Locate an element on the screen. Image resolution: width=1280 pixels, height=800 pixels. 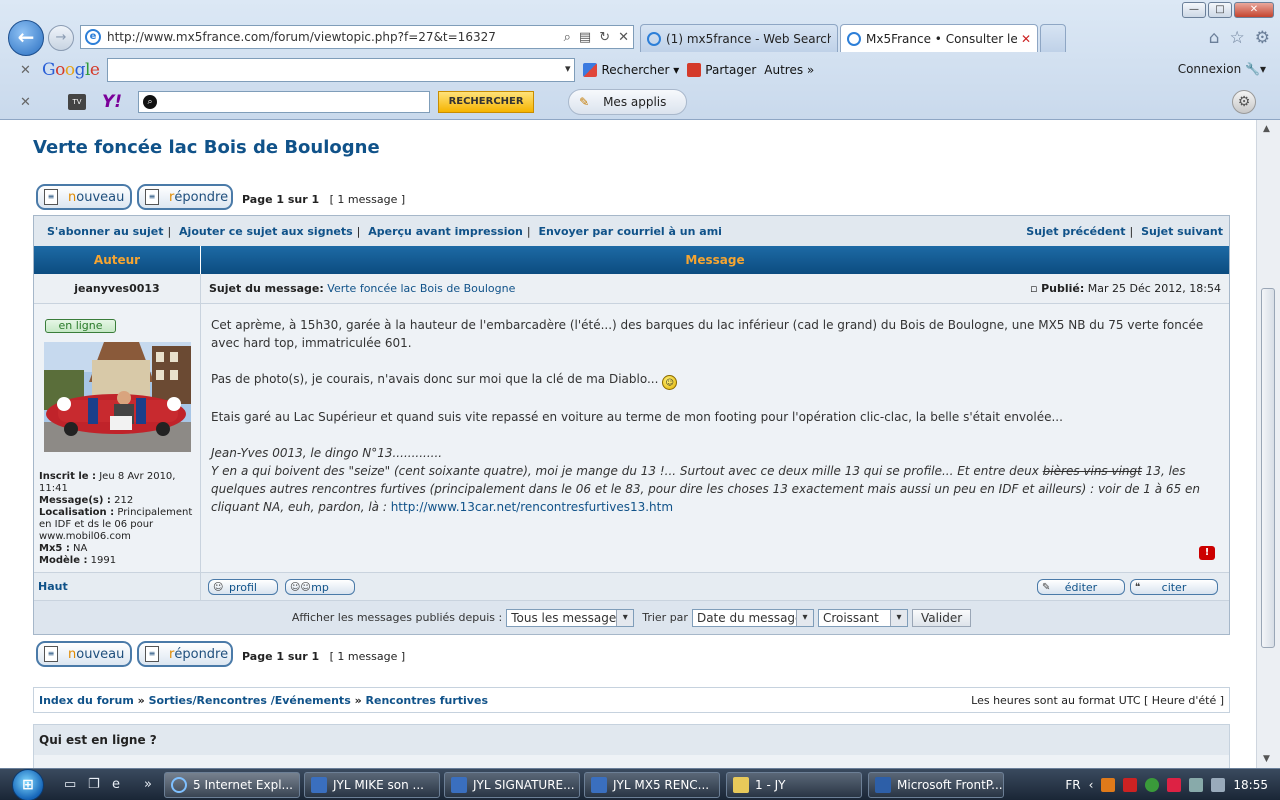
google-rechercher-button: Rechercher ▾ is located at coordinates (631, 70).